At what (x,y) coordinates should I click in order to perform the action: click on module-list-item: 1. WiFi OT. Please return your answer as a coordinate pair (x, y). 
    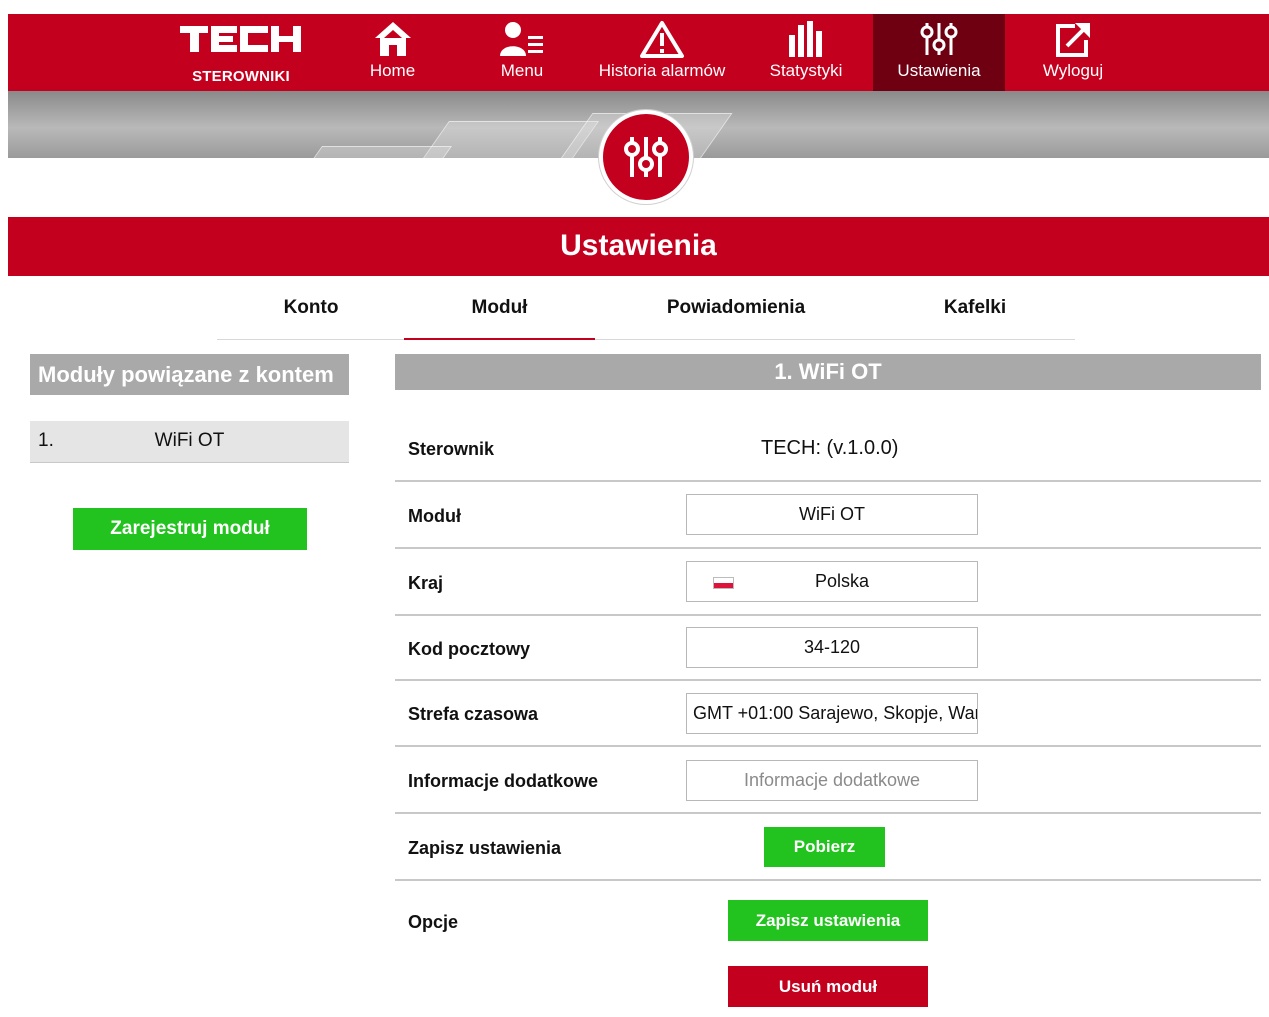
    Looking at the image, I should click on (189, 442).